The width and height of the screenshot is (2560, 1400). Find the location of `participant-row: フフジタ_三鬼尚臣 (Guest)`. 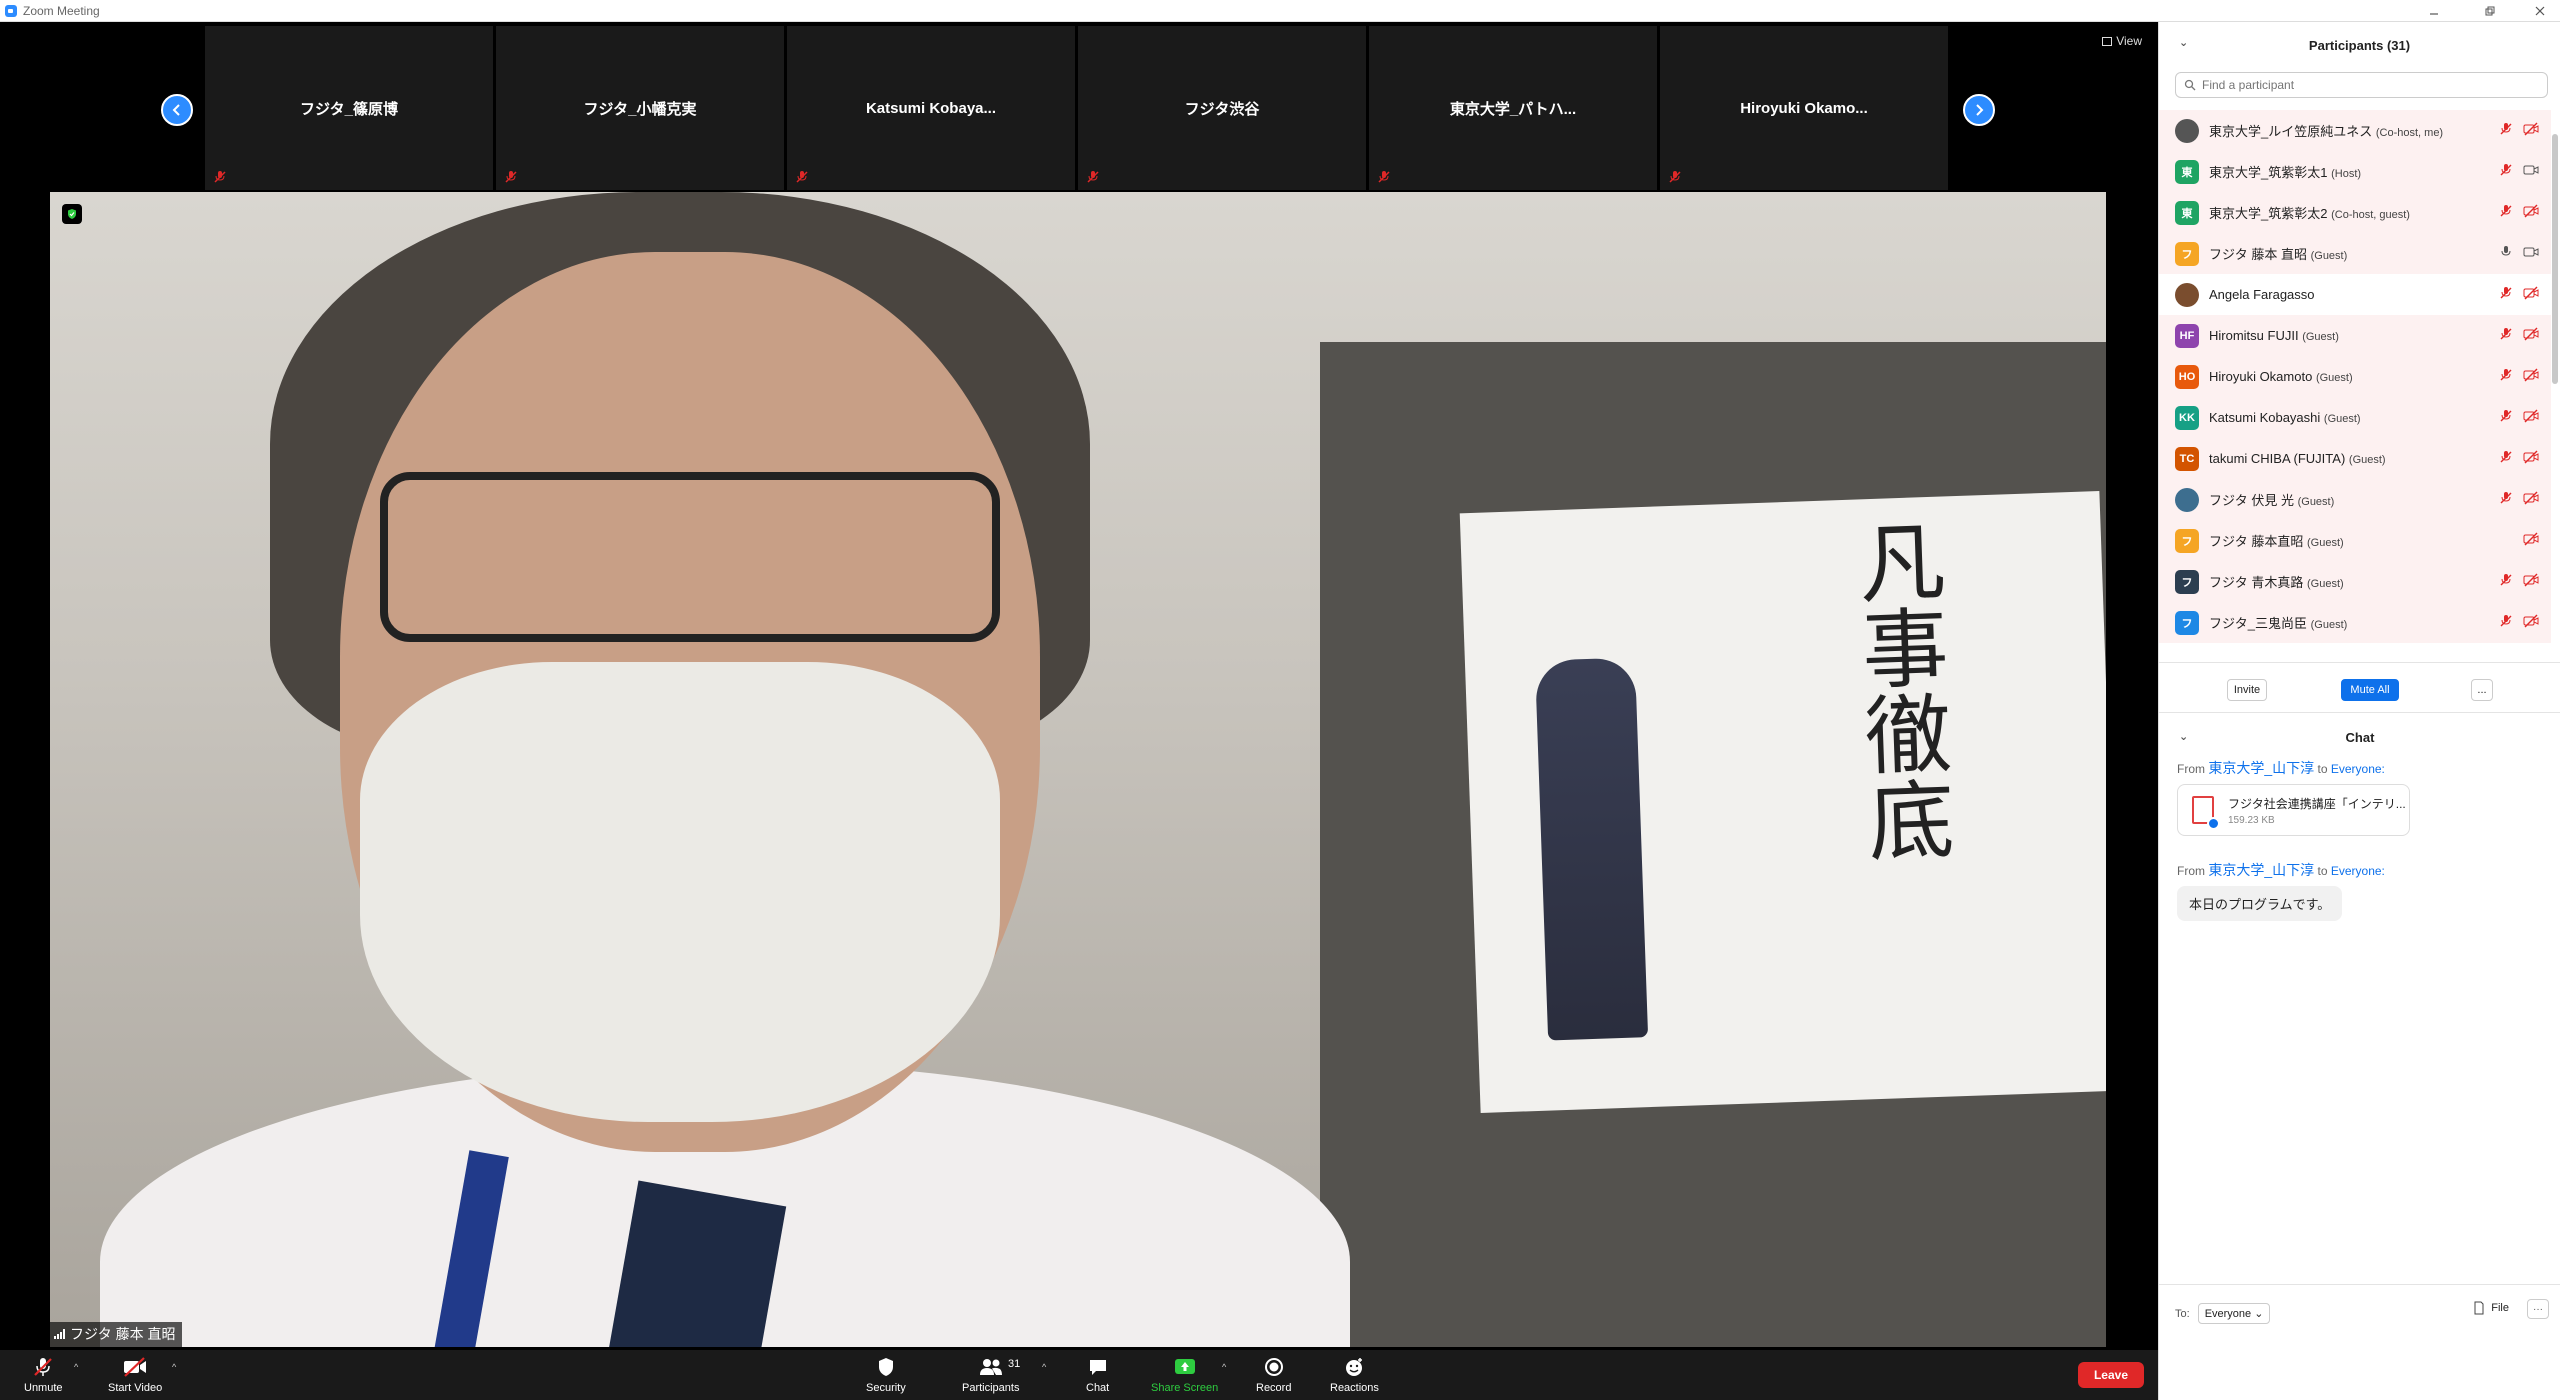

participant-row: フフジタ_三鬼尚臣 (Guest) is located at coordinates (2355, 622).